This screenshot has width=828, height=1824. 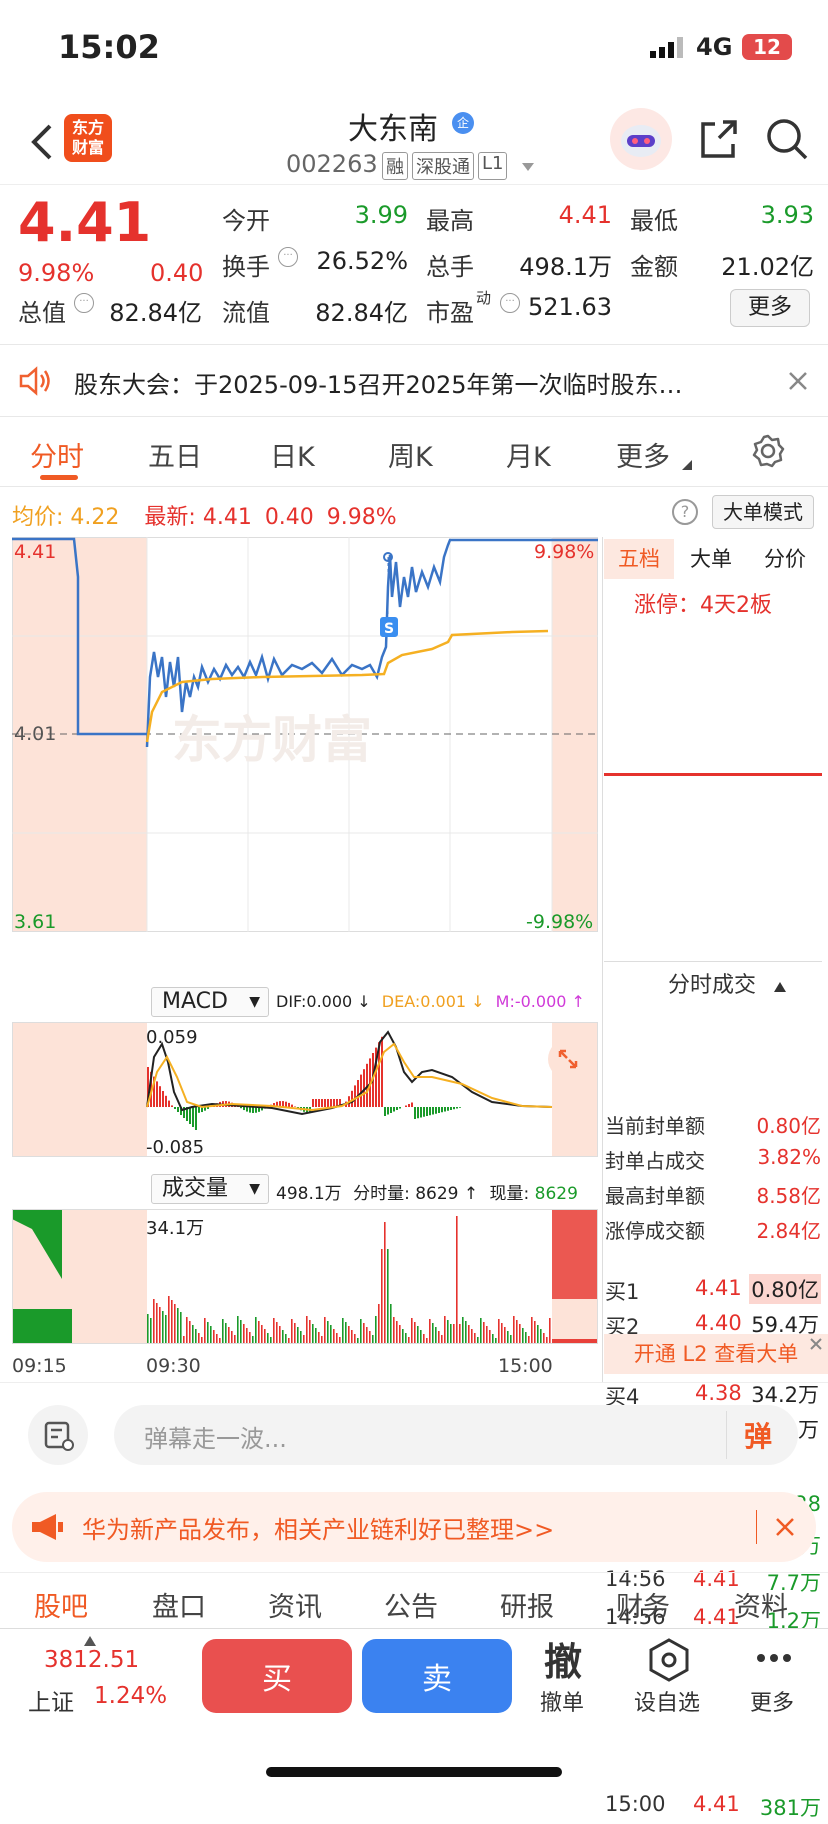 I want to click on more-icon, so click(x=774, y=1655).